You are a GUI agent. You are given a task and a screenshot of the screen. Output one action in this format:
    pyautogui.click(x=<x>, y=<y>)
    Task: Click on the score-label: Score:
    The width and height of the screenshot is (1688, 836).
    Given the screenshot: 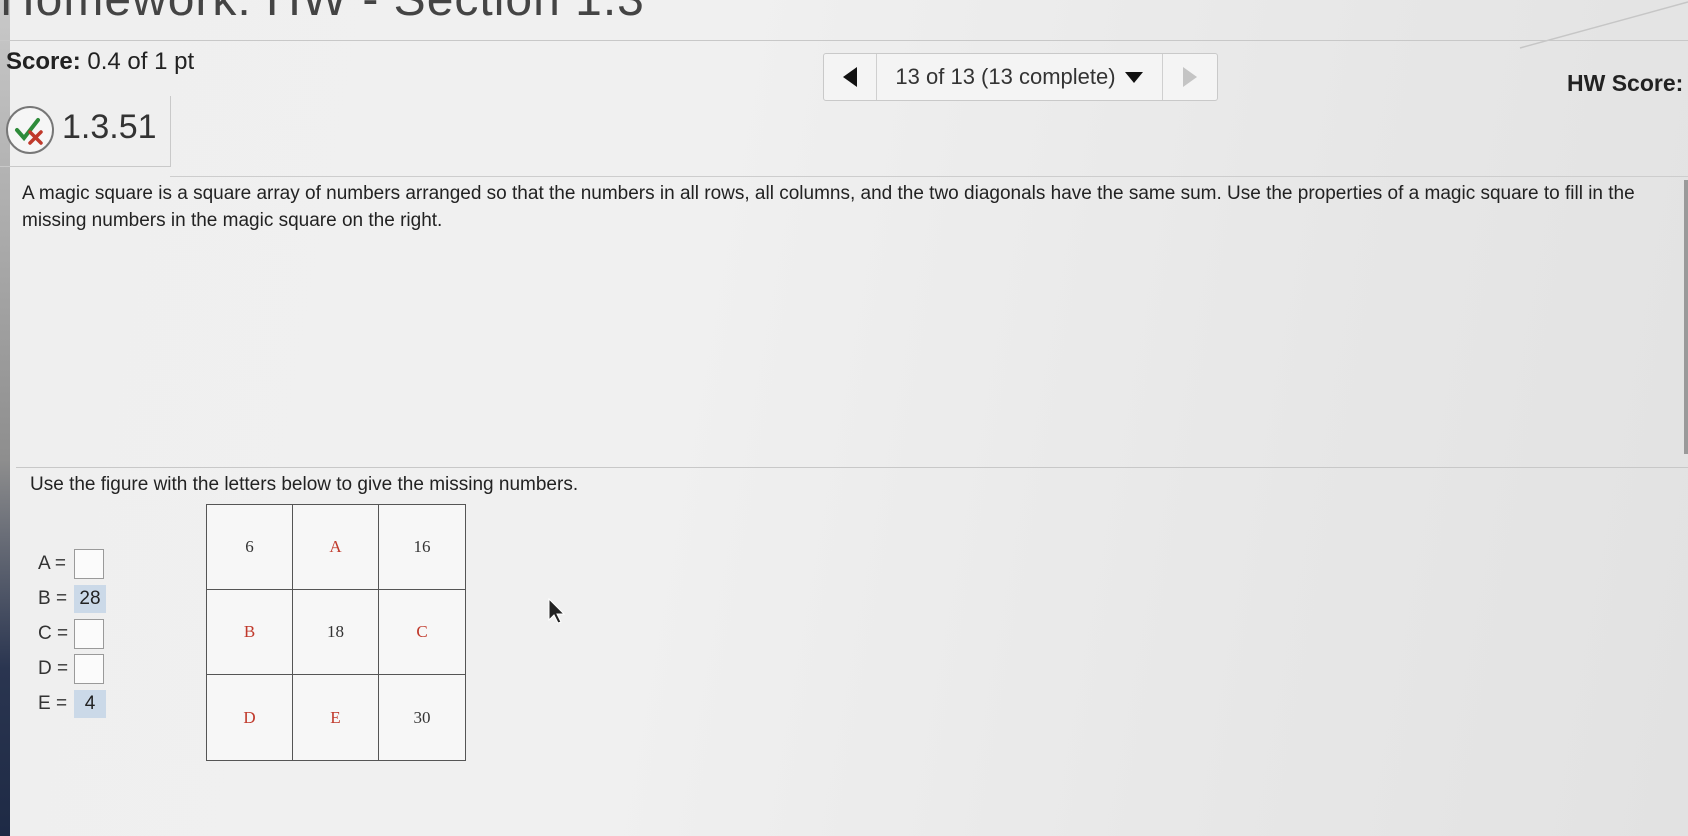 What is the action you would take?
    pyautogui.click(x=43, y=61)
    